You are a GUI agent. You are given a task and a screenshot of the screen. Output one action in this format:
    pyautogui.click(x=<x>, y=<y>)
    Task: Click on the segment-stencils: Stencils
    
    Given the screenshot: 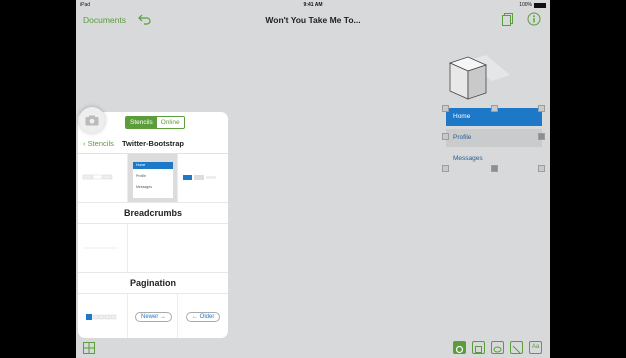 What is the action you would take?
    pyautogui.click(x=141, y=122)
    